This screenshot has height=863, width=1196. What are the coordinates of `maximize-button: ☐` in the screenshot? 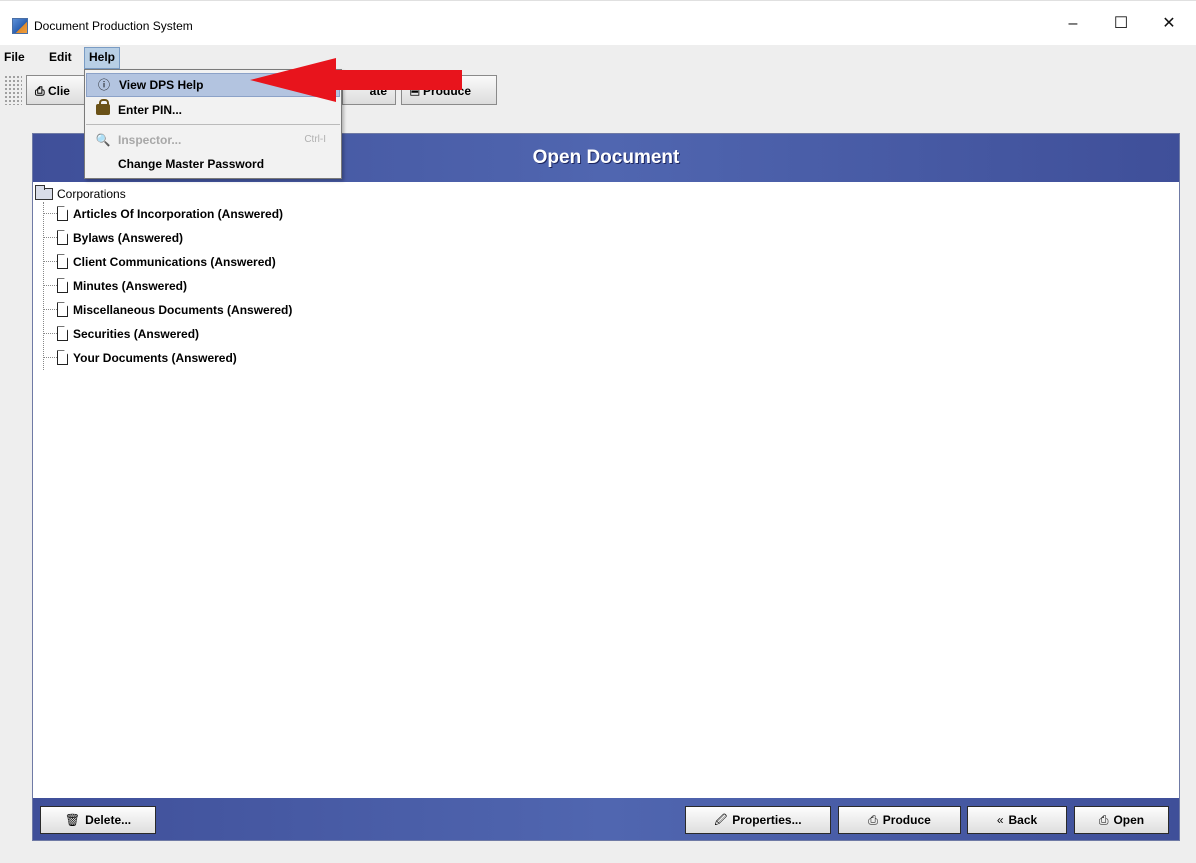 It's located at (1121, 24).